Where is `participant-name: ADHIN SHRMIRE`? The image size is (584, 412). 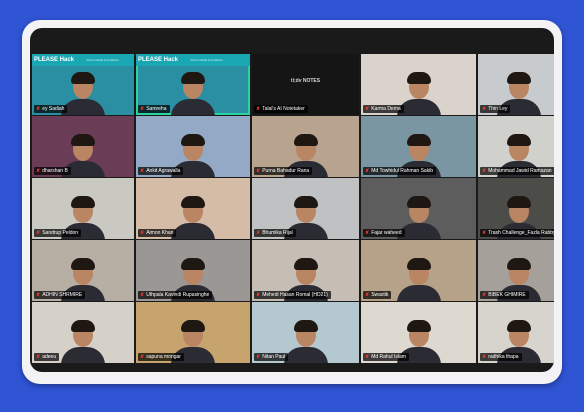
participant-name: ADHIN SHRMIRE is located at coordinates (62, 295).